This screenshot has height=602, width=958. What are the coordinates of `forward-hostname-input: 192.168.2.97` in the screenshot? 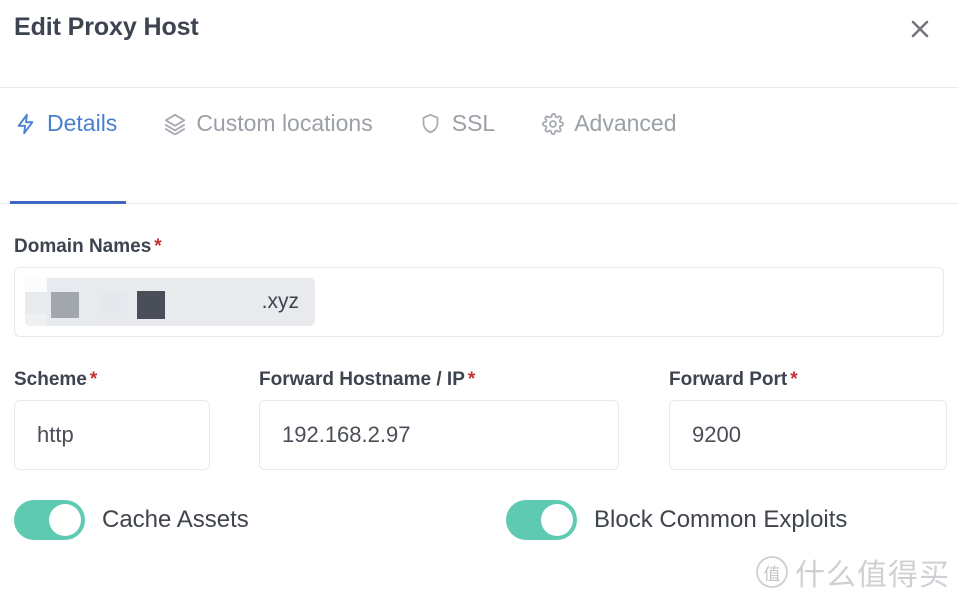 It's located at (439, 435).